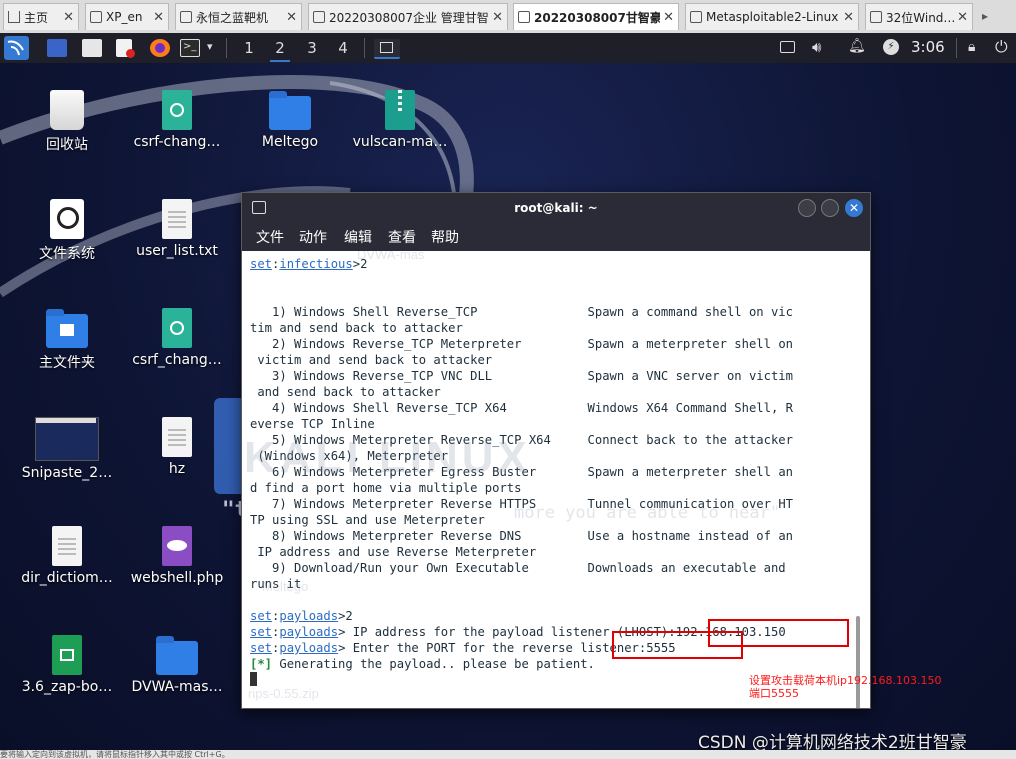 This screenshot has width=1016, height=759. Describe the element at coordinates (57, 48) in the screenshot. I see `show-desktop-icon` at that location.